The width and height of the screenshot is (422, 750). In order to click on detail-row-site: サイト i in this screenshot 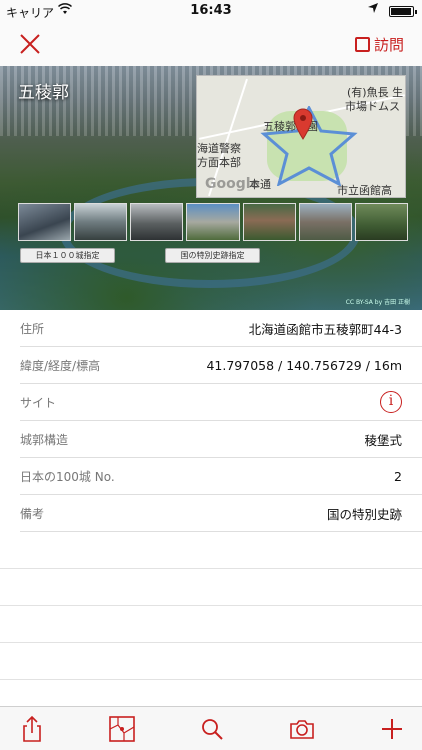, I will do `click(221, 402)`.